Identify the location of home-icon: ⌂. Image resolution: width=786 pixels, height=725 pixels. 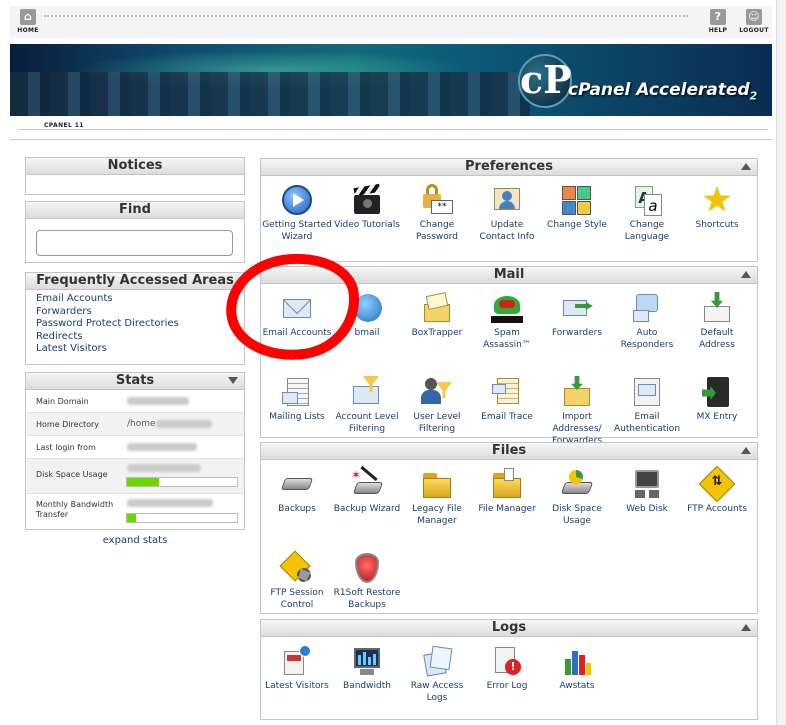
(28, 17).